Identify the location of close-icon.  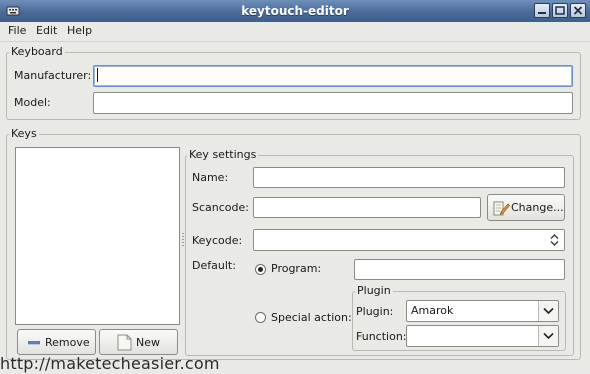
(578, 10).